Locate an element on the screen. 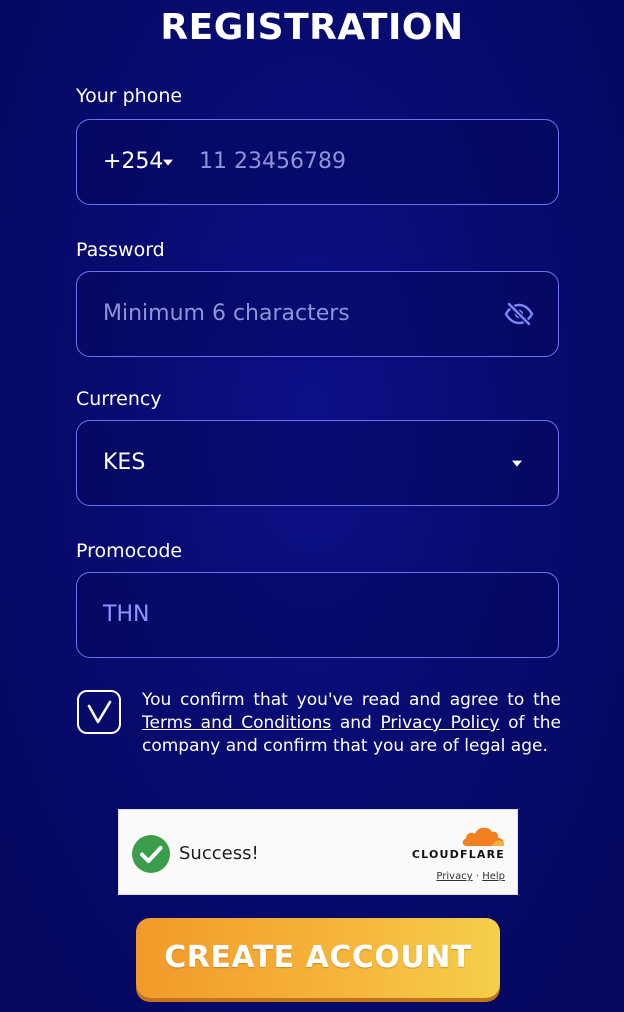 This screenshot has height=1012, width=624. cloudflare-logo: CLOUDFLARE Privacy · Help is located at coordinates (456, 854).